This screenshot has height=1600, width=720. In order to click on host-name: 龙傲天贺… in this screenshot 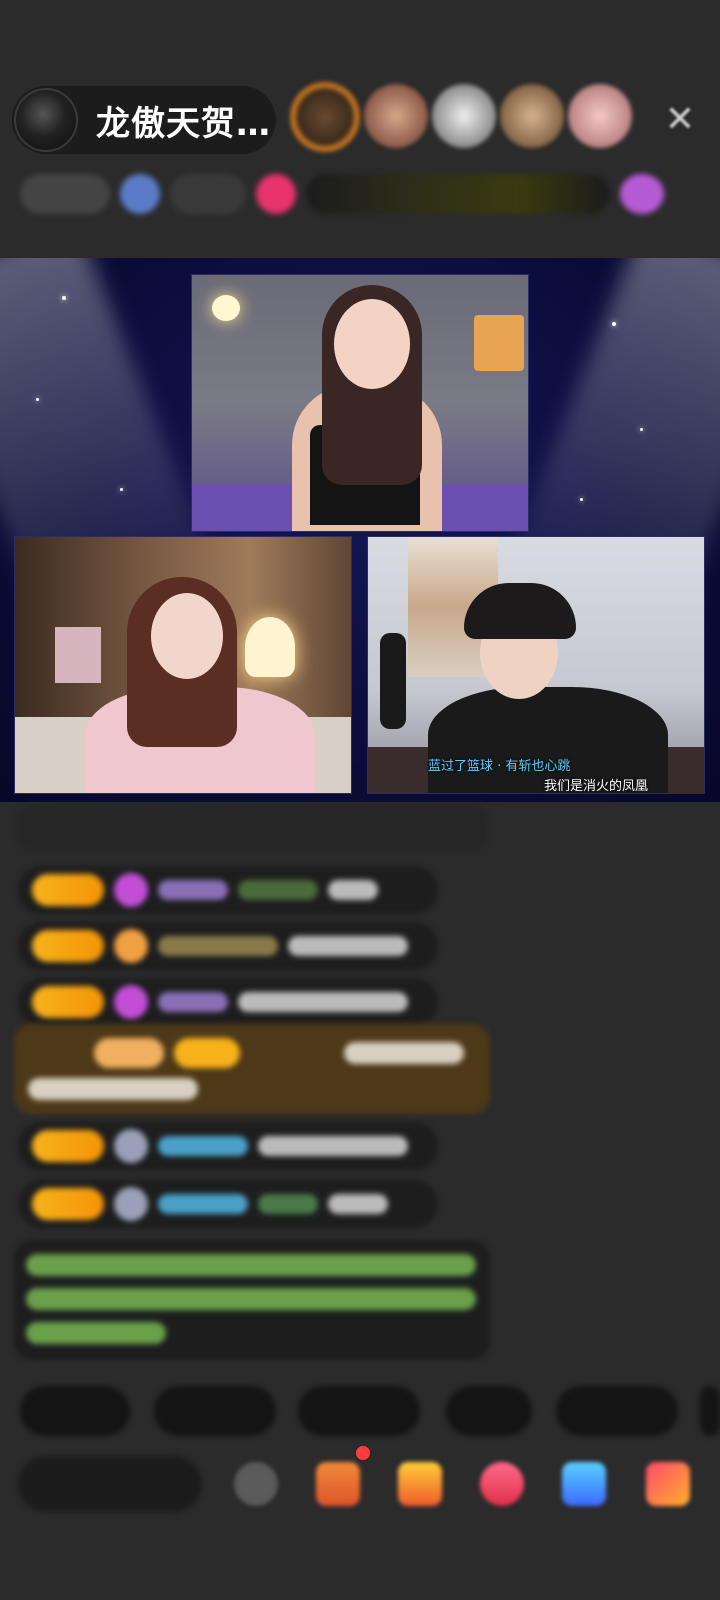, I will do `click(183, 123)`.